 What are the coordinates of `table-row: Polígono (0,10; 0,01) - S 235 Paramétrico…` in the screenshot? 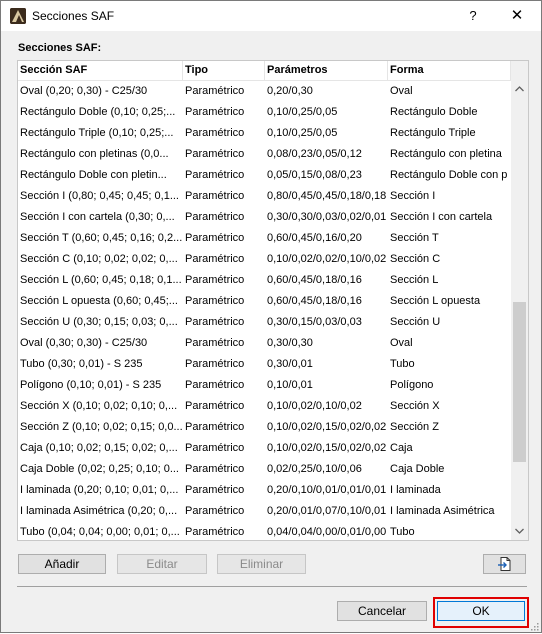 It's located at (264, 385).